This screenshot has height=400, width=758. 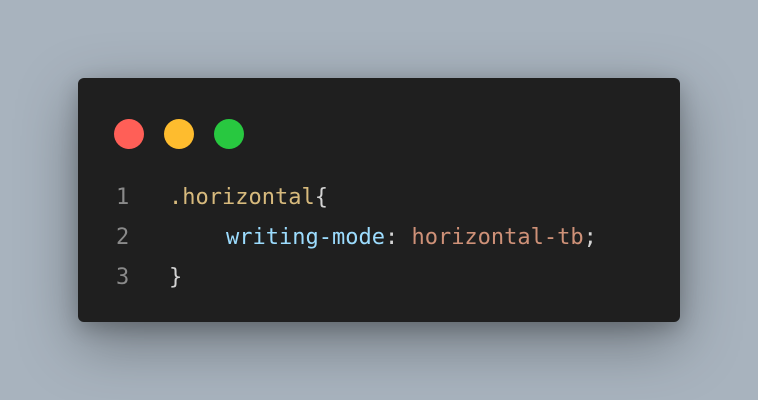 I want to click on line-number: 1, so click(x=123, y=197).